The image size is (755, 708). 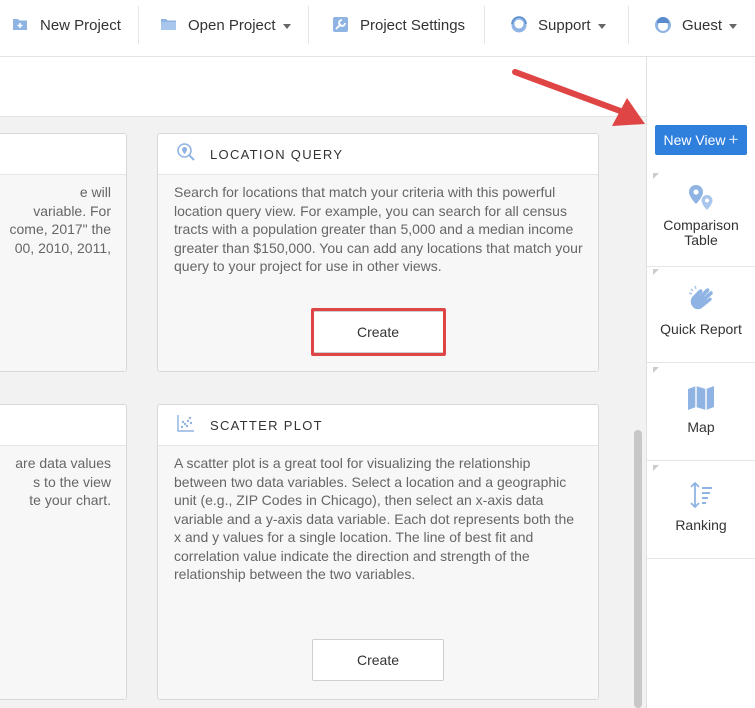 I want to click on view-item-quick-report: Quick Report, so click(x=701, y=314).